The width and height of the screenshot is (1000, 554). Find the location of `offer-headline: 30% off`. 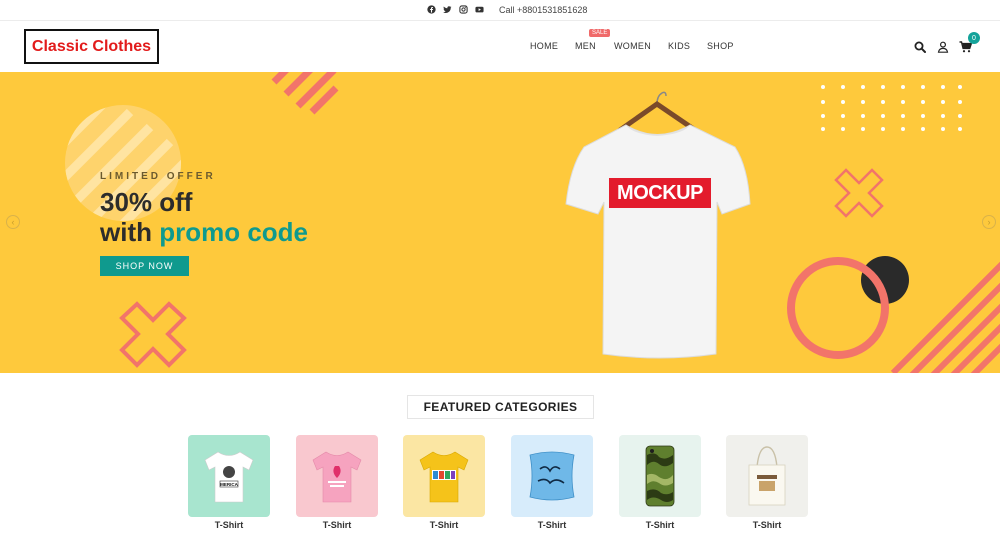

offer-headline: 30% off is located at coordinates (146, 202).